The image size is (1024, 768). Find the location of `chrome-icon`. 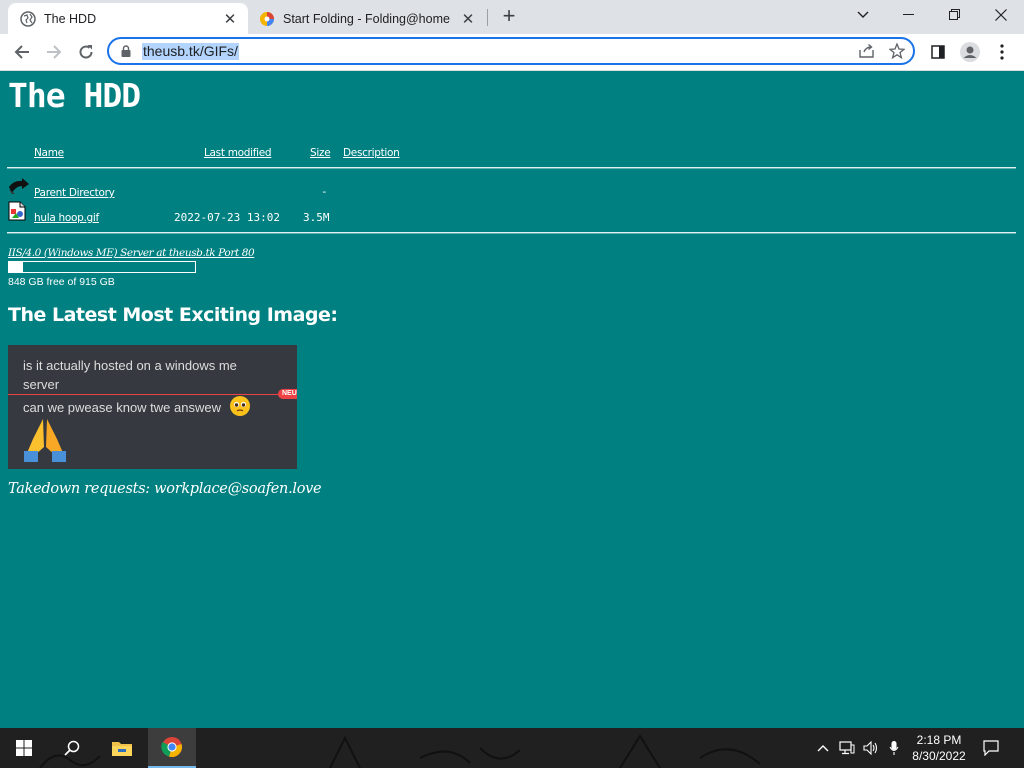

chrome-icon is located at coordinates (171, 747).